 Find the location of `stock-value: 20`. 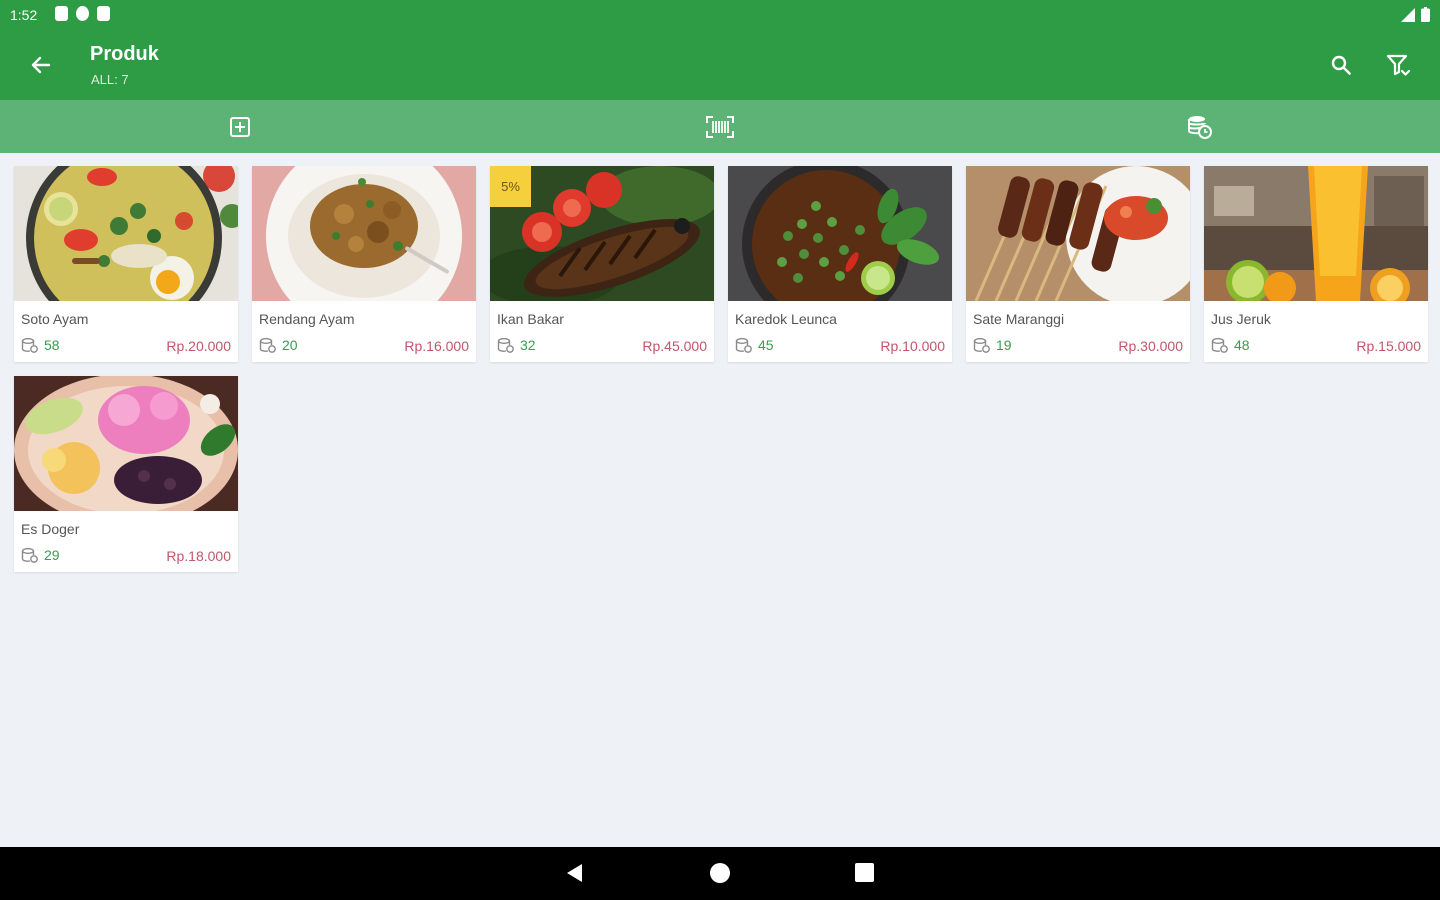

stock-value: 20 is located at coordinates (290, 345).